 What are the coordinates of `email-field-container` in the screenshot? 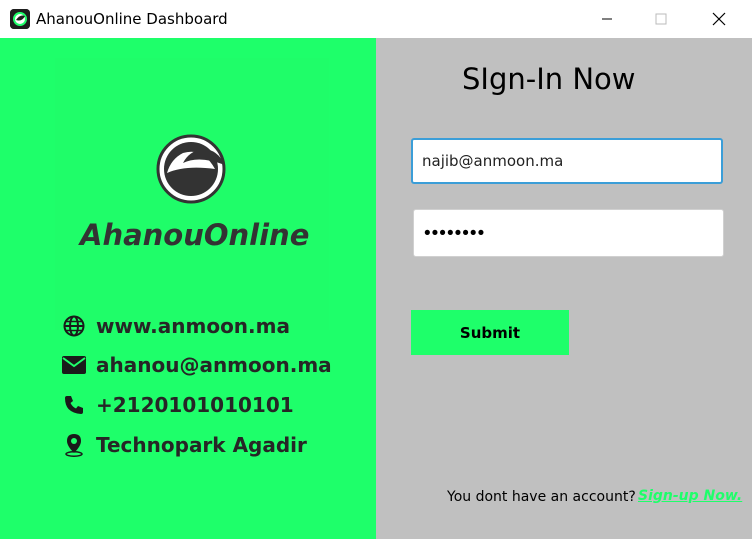 It's located at (567, 161).